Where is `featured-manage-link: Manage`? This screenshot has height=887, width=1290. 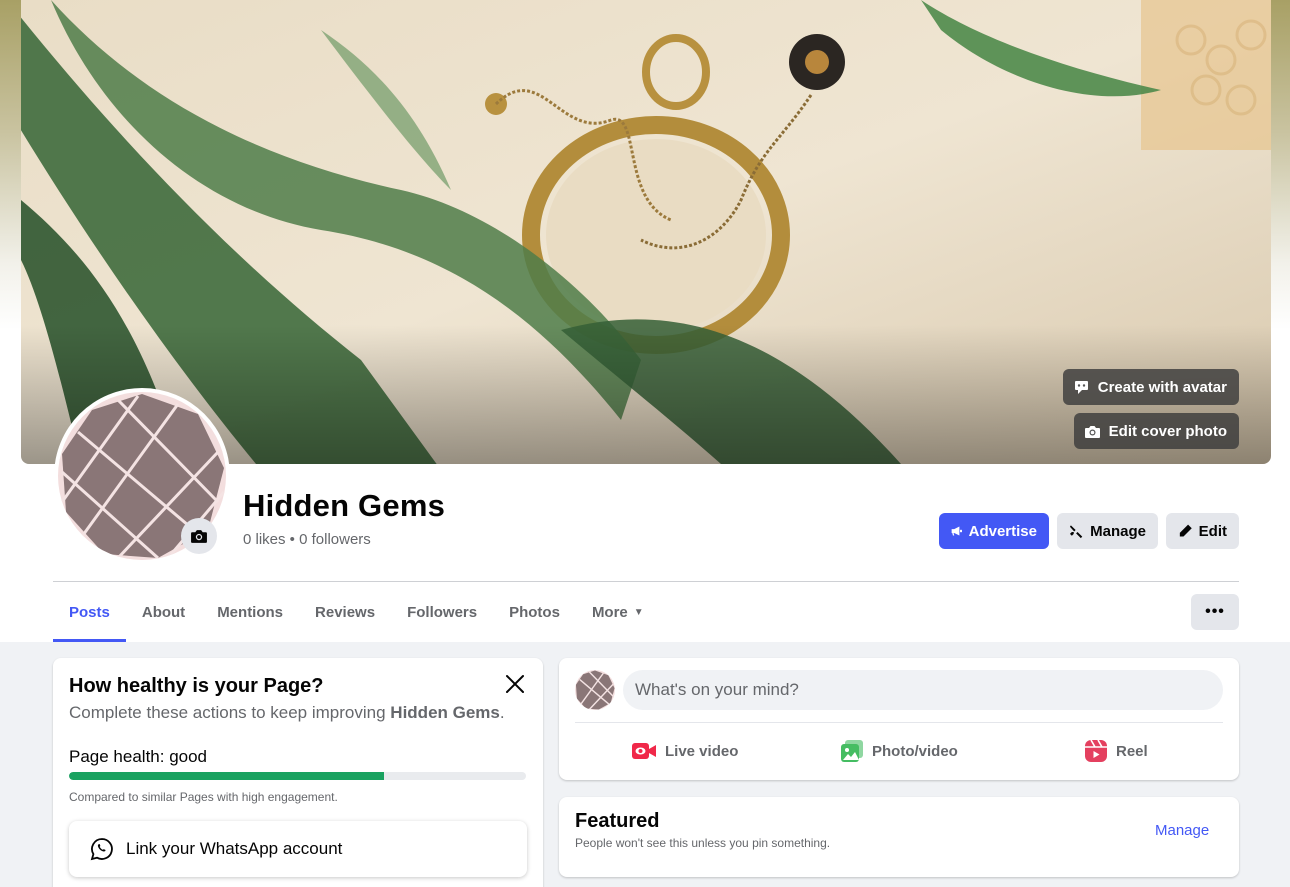
featured-manage-link: Manage is located at coordinates (1182, 830).